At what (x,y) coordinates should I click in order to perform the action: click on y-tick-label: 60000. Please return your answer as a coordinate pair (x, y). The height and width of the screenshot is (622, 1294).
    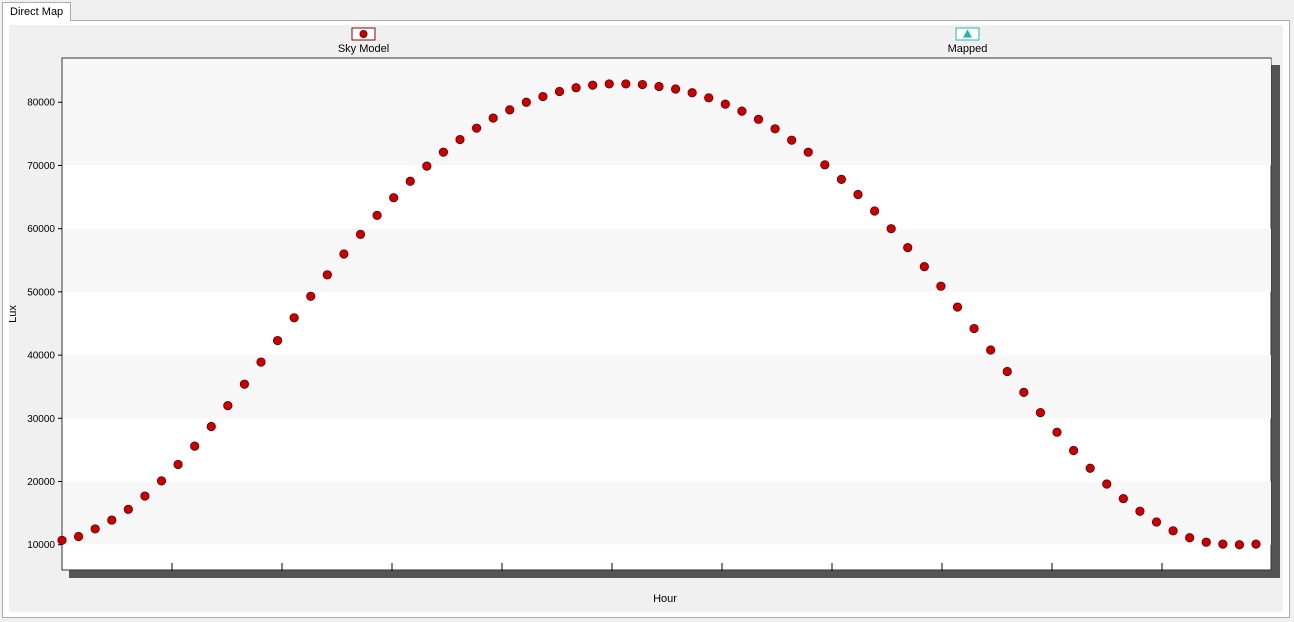
    Looking at the image, I should click on (41, 229).